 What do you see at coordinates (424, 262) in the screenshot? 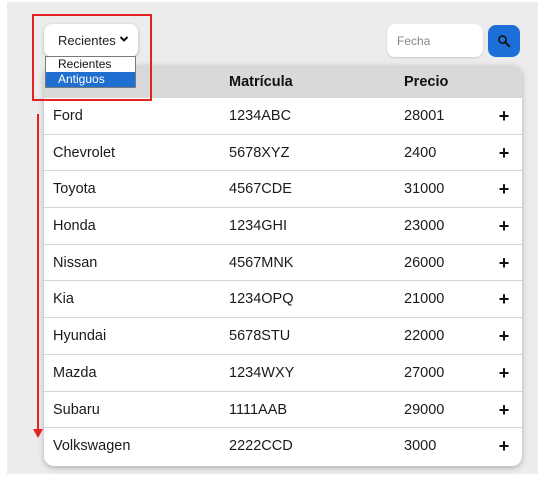
I see `cell-price: 26000` at bounding box center [424, 262].